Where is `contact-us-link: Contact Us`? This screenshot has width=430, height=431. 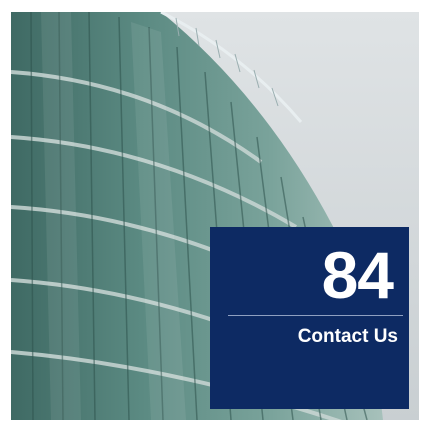
contact-us-link: Contact Us is located at coordinates (348, 337).